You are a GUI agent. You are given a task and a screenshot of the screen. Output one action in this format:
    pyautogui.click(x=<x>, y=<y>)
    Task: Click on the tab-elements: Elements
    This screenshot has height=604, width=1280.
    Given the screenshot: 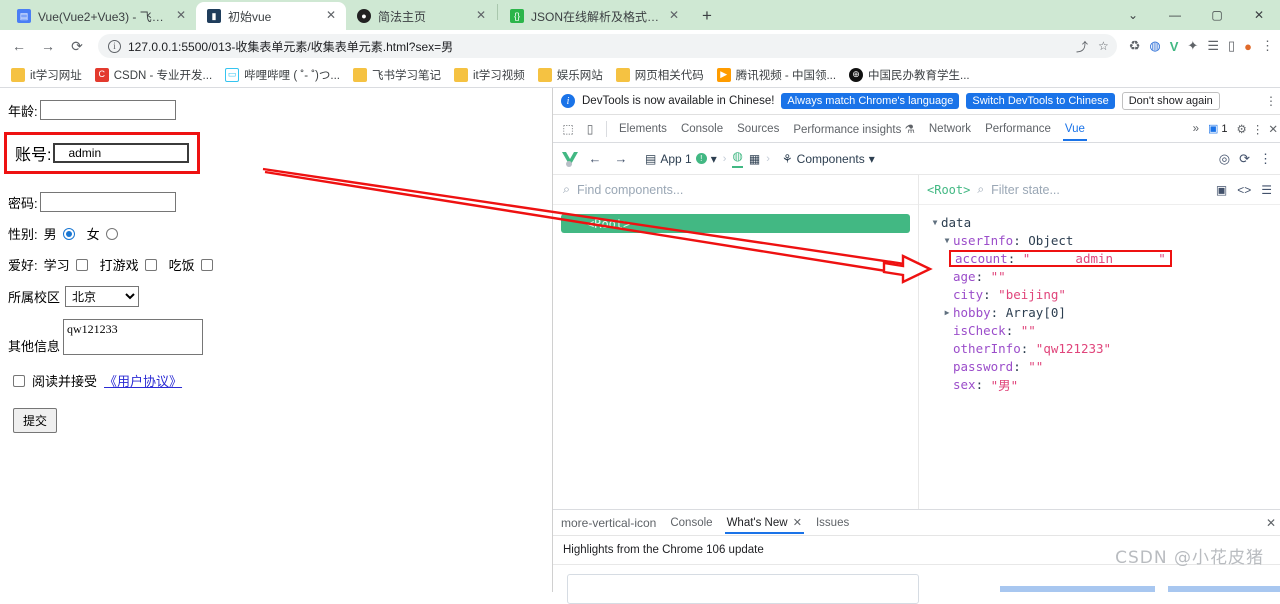 What is the action you would take?
    pyautogui.click(x=643, y=129)
    